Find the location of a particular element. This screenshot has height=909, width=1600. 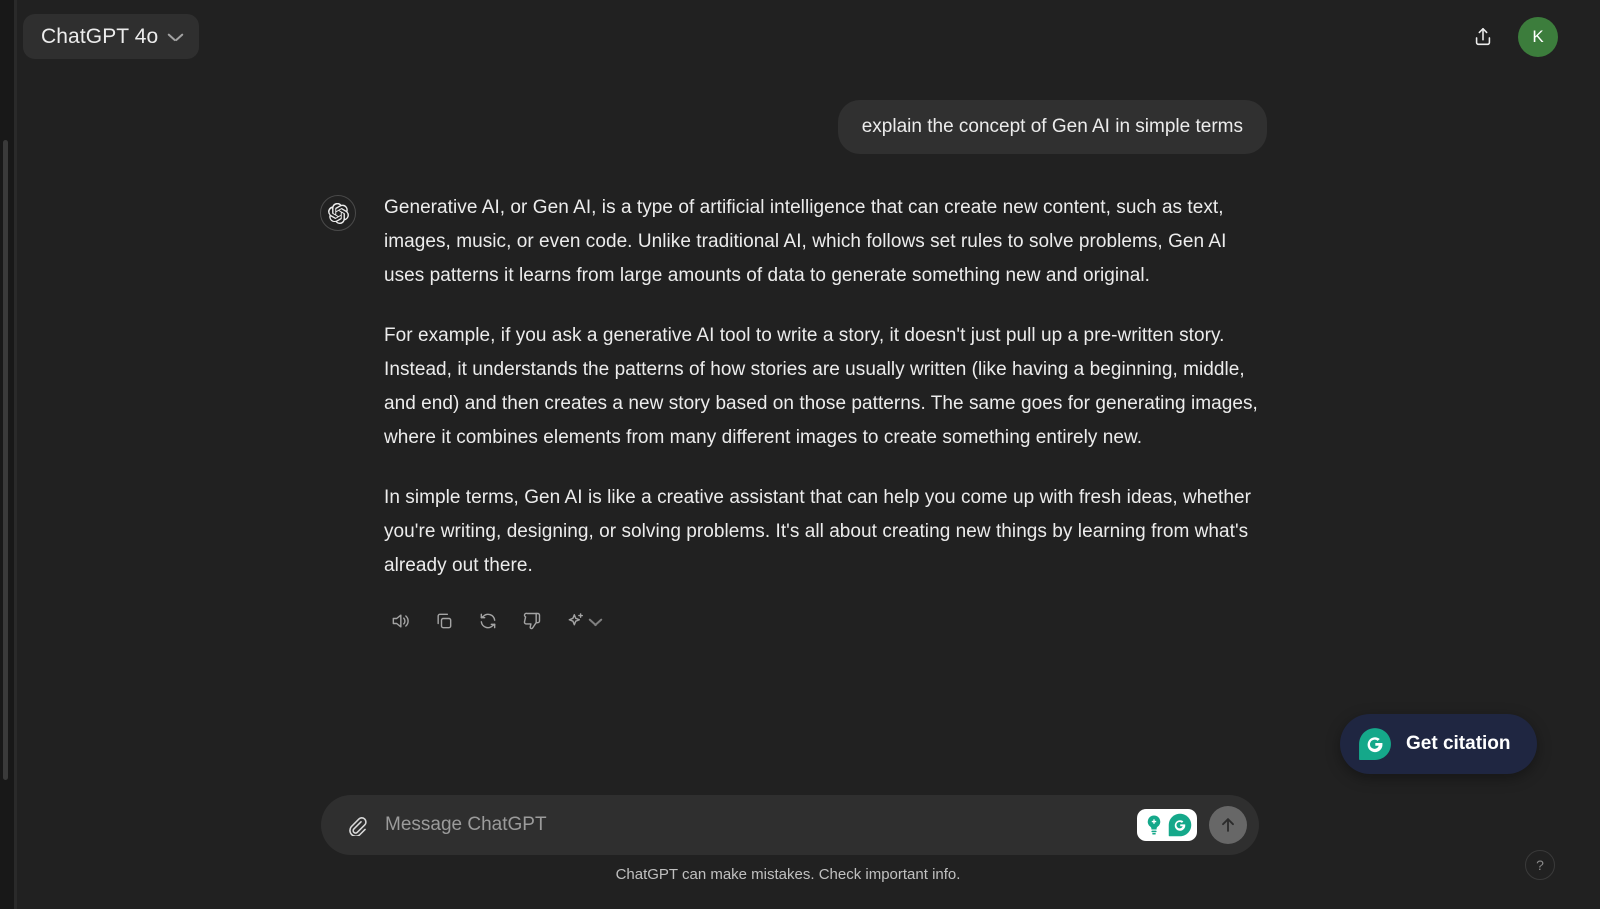

top-bar: ChatGPT 4o K is located at coordinates (808, 36).